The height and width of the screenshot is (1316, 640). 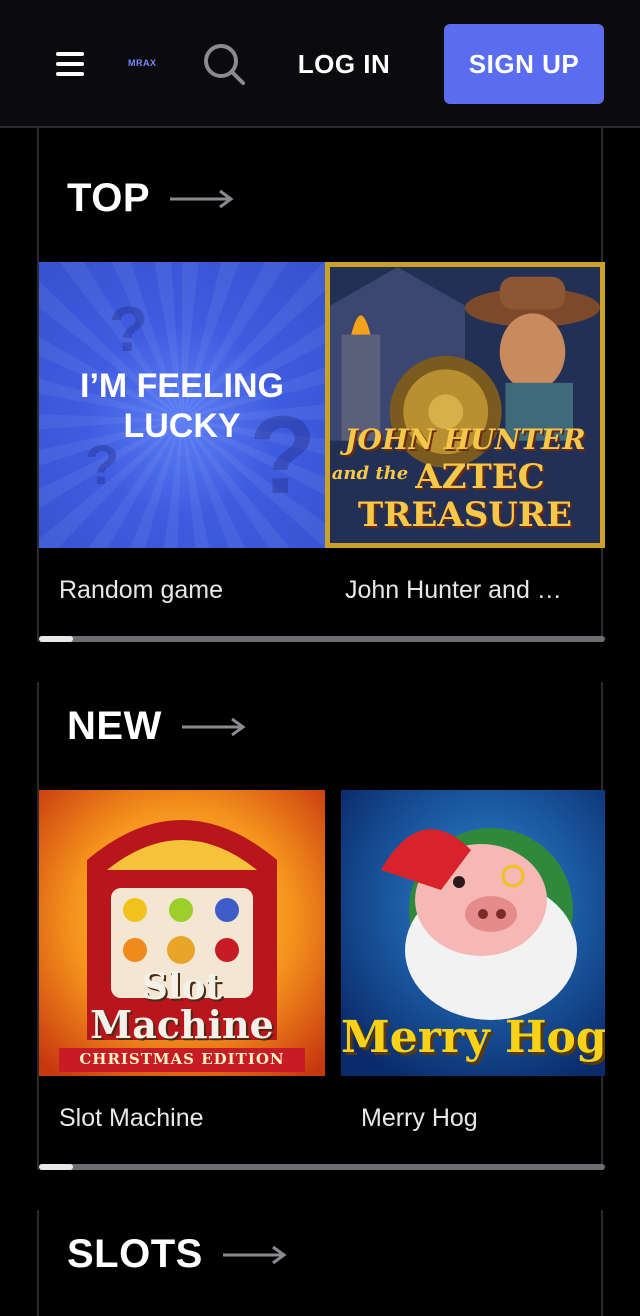 I want to click on section-title-text: TOP, so click(x=109, y=198).